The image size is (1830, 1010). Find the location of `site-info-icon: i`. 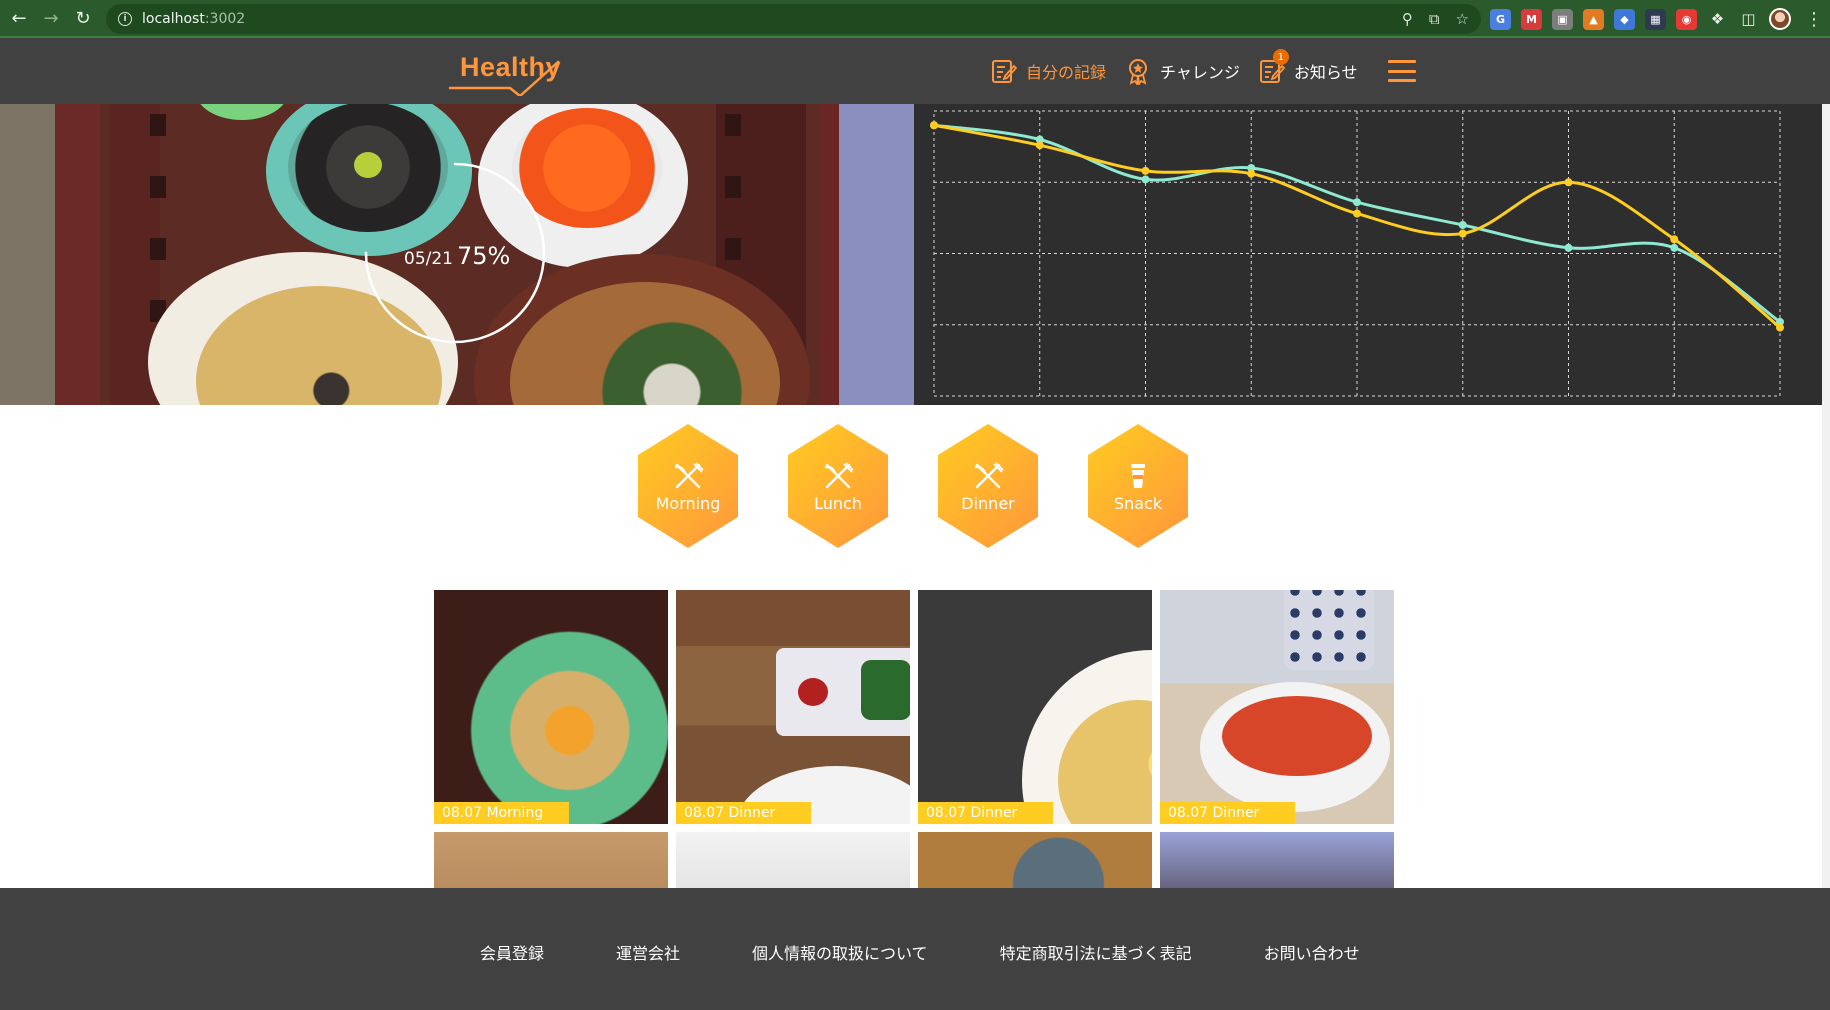

site-info-icon: i is located at coordinates (125, 19).